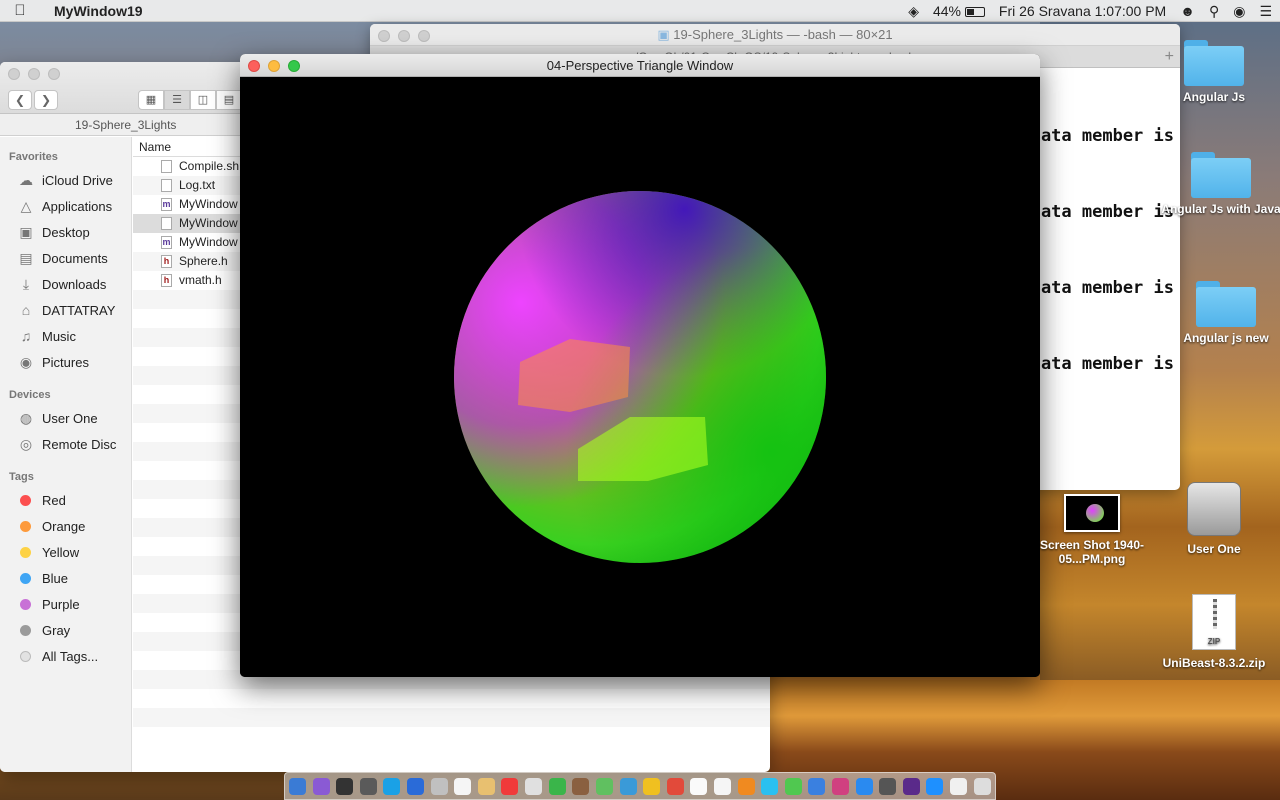 The image size is (1280, 800). I want to click on terminal-titlebar: ▣ 19-Sphere_3Lights — -bash — 80×21, so click(775, 35).